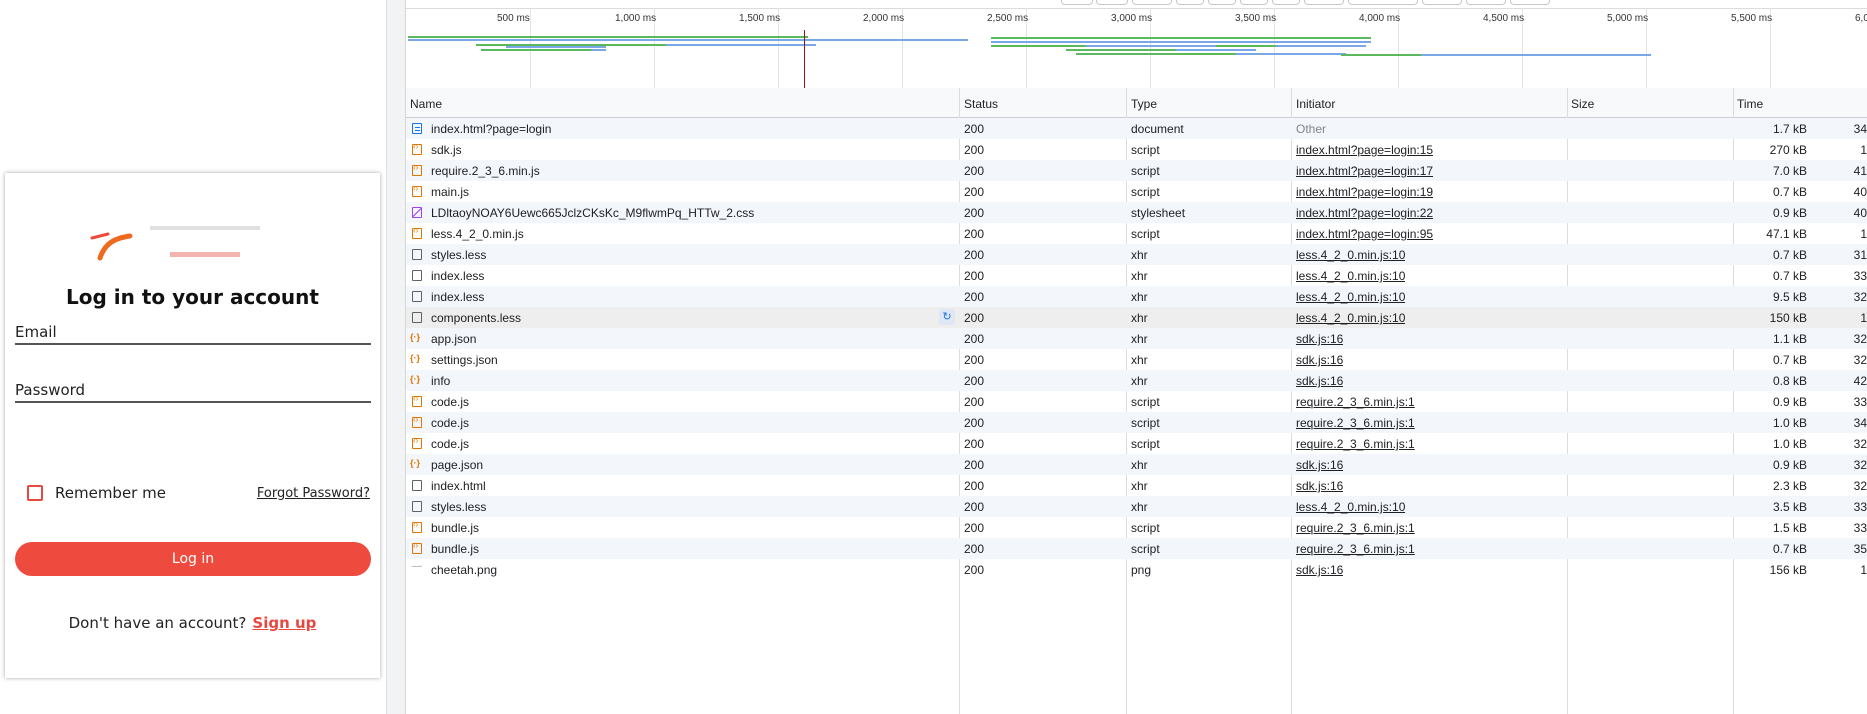 The height and width of the screenshot is (714, 1867). What do you see at coordinates (1136, 485) in the screenshot?
I see `table-row: index.html 200 xhr sdk.js:16 2.3 kB 32` at bounding box center [1136, 485].